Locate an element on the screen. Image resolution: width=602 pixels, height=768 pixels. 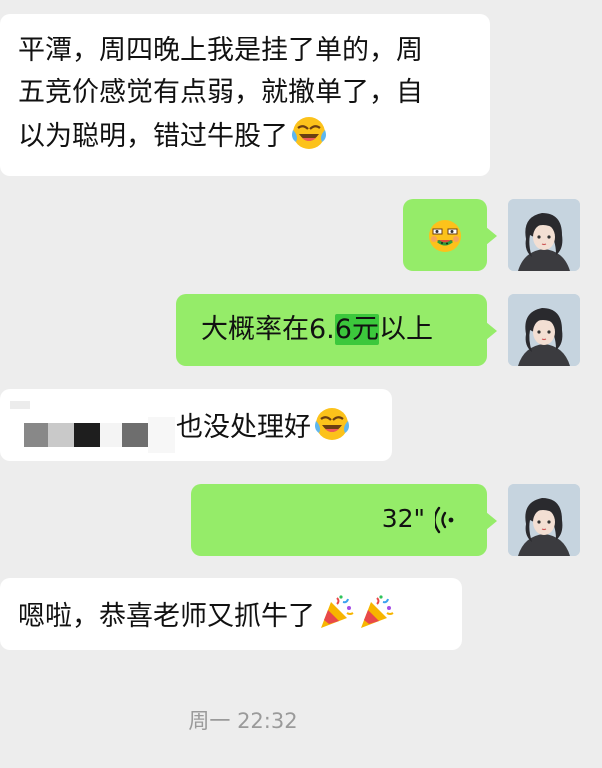
message-timestamp: 周一 22:32 is located at coordinates (243, 721).